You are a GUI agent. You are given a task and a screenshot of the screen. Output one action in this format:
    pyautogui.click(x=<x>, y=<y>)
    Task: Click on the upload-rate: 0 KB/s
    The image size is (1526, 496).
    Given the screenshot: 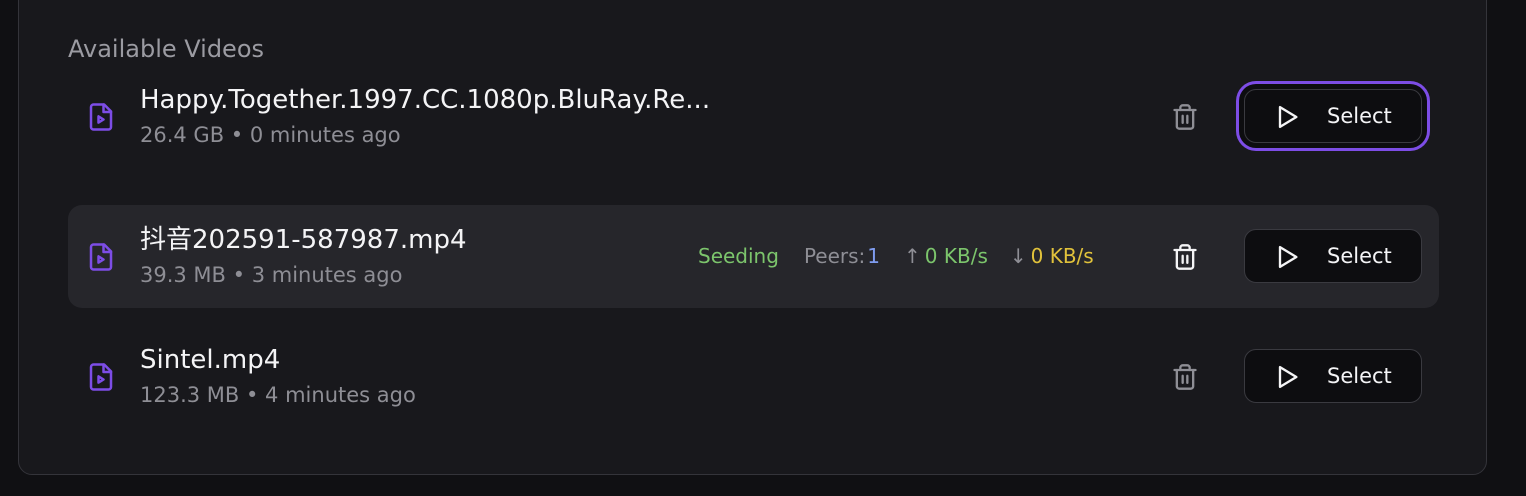 What is the action you would take?
    pyautogui.click(x=956, y=256)
    